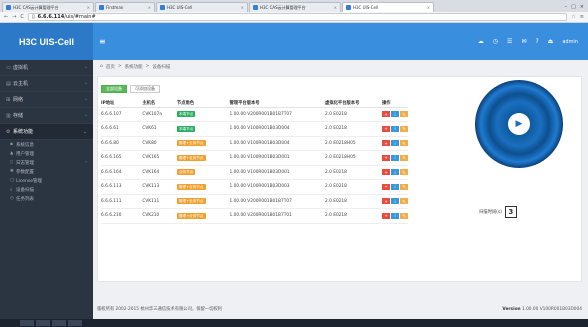 The width and height of the screenshot is (588, 327). Describe the element at coordinates (46, 144) in the screenshot. I see `sidebar-subitem-sysinfo: ▪ 系统信息` at that location.